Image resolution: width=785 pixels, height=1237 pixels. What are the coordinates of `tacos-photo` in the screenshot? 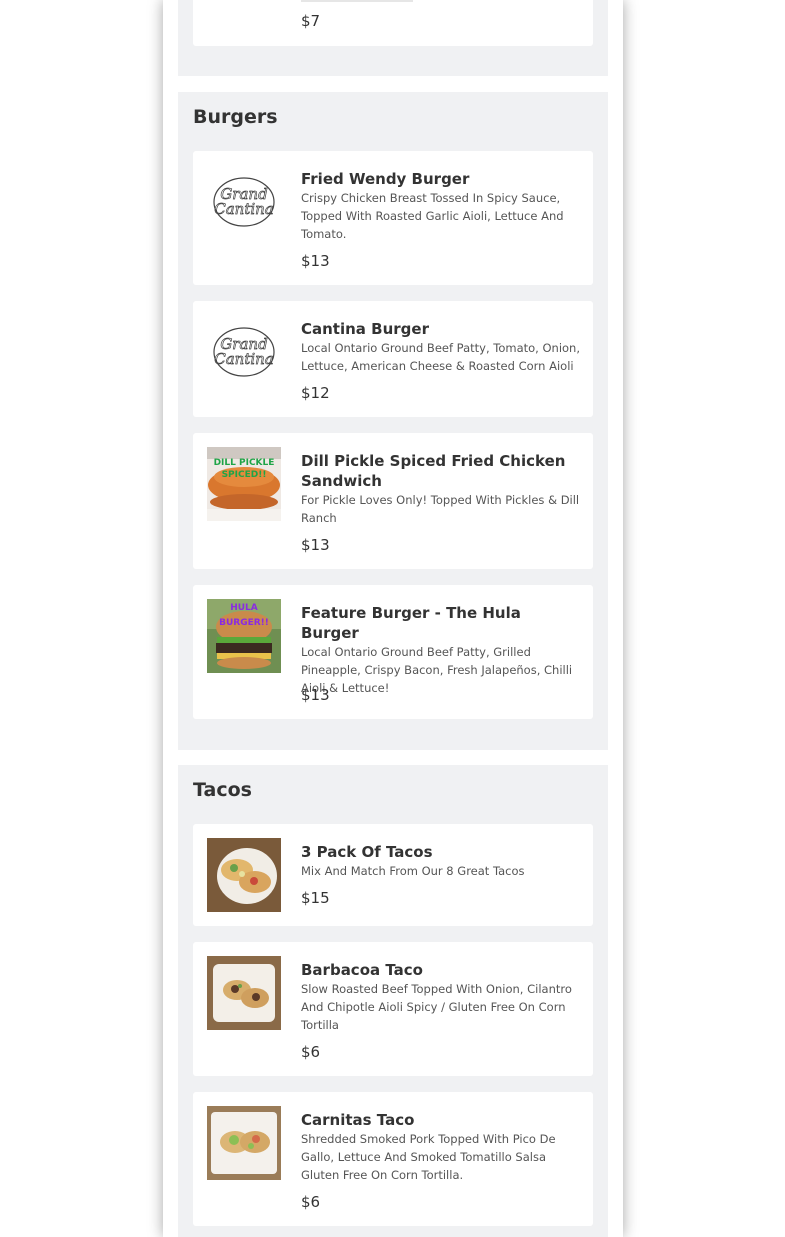 It's located at (244, 875).